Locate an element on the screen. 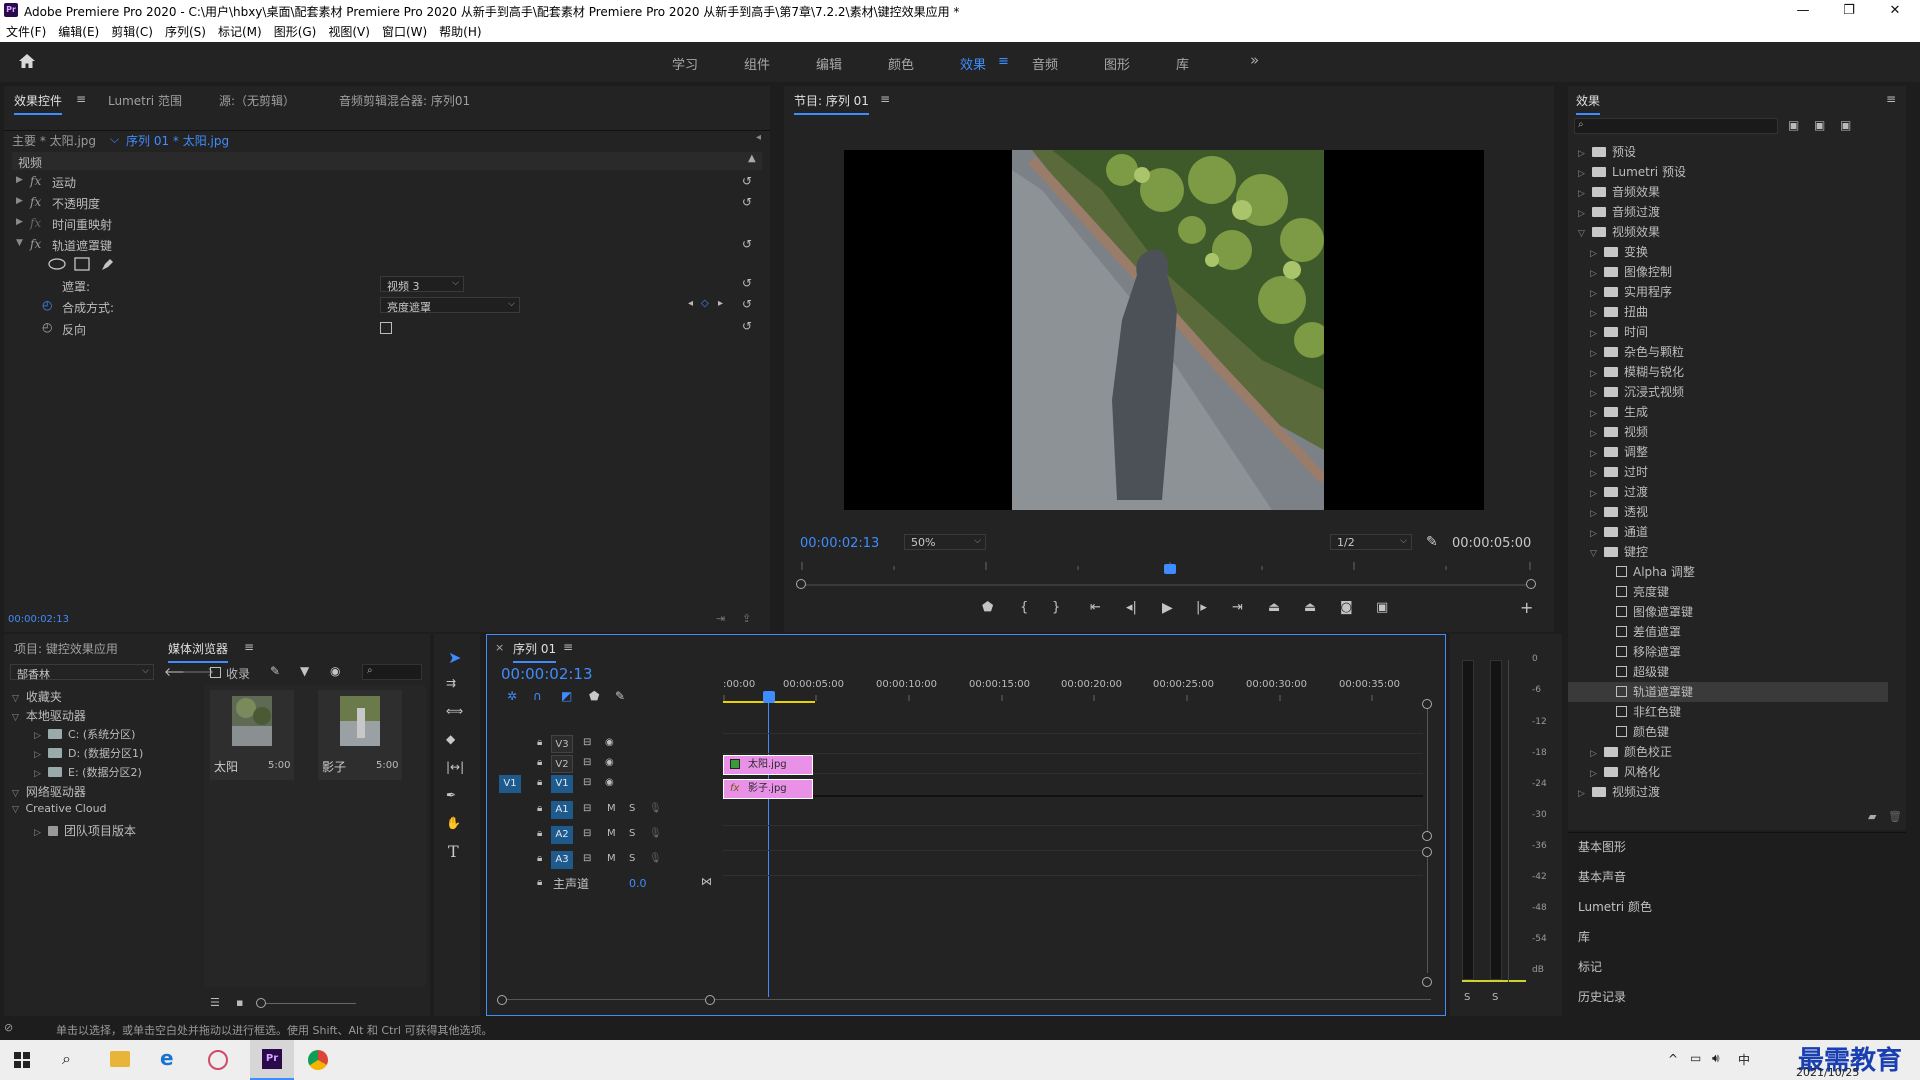 The width and height of the screenshot is (1920, 1080). rectangle-mask-icon is located at coordinates (82, 264).